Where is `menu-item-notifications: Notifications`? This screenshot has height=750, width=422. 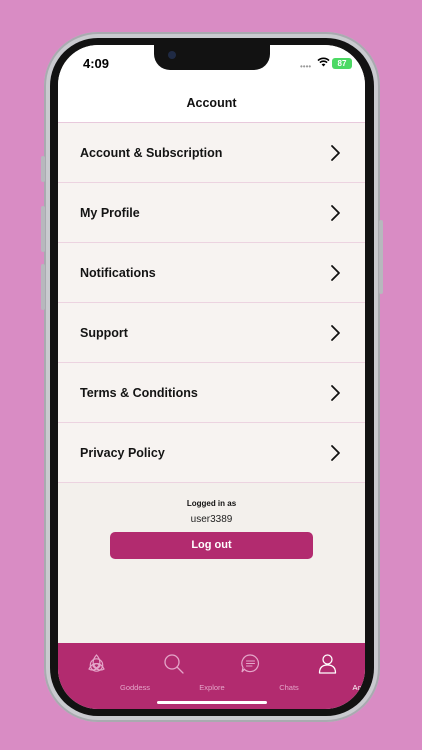
menu-item-notifications: Notifications is located at coordinates (211, 273).